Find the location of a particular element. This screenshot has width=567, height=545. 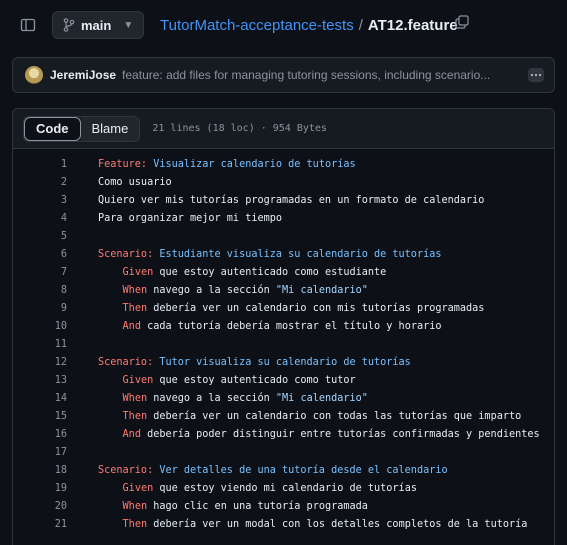

tab-blame: Blame is located at coordinates (110, 128).